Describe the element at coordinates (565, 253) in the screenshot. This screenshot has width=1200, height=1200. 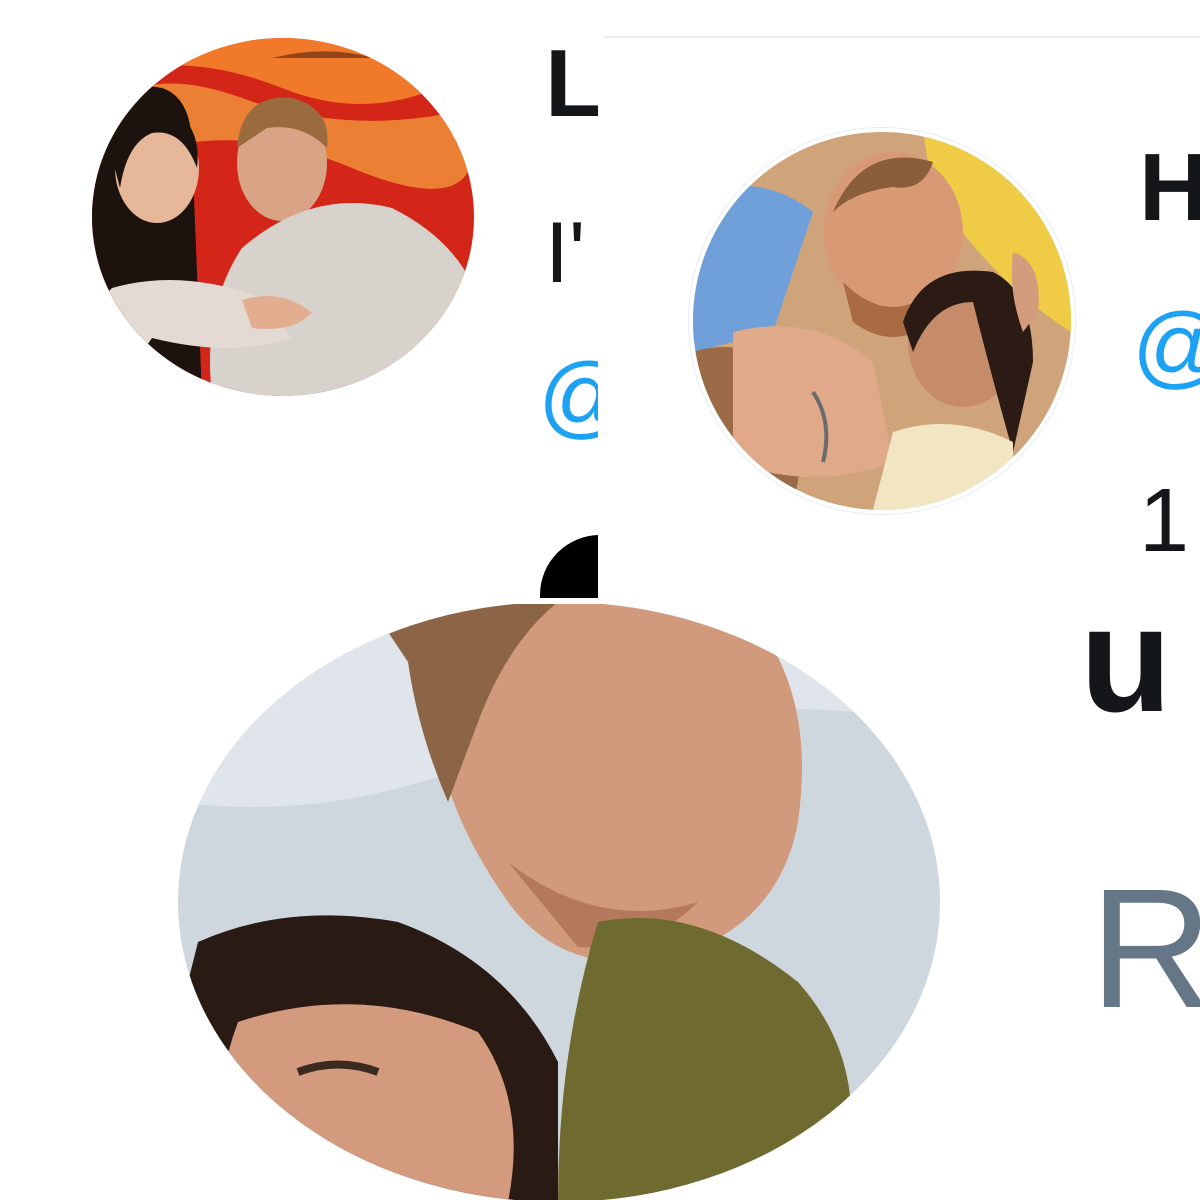
I see `profile-bio-fragment: I'` at that location.